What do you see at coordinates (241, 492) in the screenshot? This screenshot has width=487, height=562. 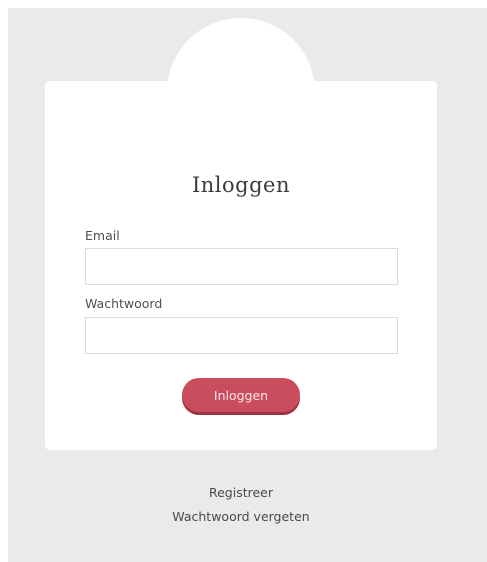 I see `register-link: Registreer` at bounding box center [241, 492].